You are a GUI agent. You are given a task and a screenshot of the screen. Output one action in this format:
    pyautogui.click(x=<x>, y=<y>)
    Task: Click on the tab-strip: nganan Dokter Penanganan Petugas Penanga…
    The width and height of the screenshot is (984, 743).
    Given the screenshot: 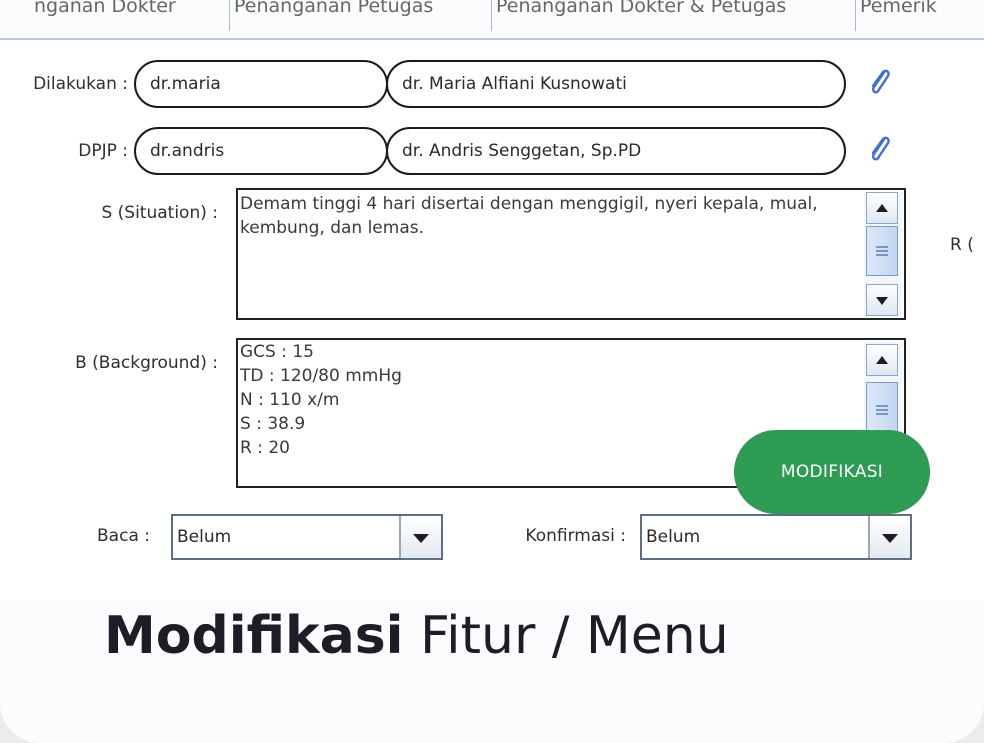 What is the action you would take?
    pyautogui.click(x=492, y=20)
    